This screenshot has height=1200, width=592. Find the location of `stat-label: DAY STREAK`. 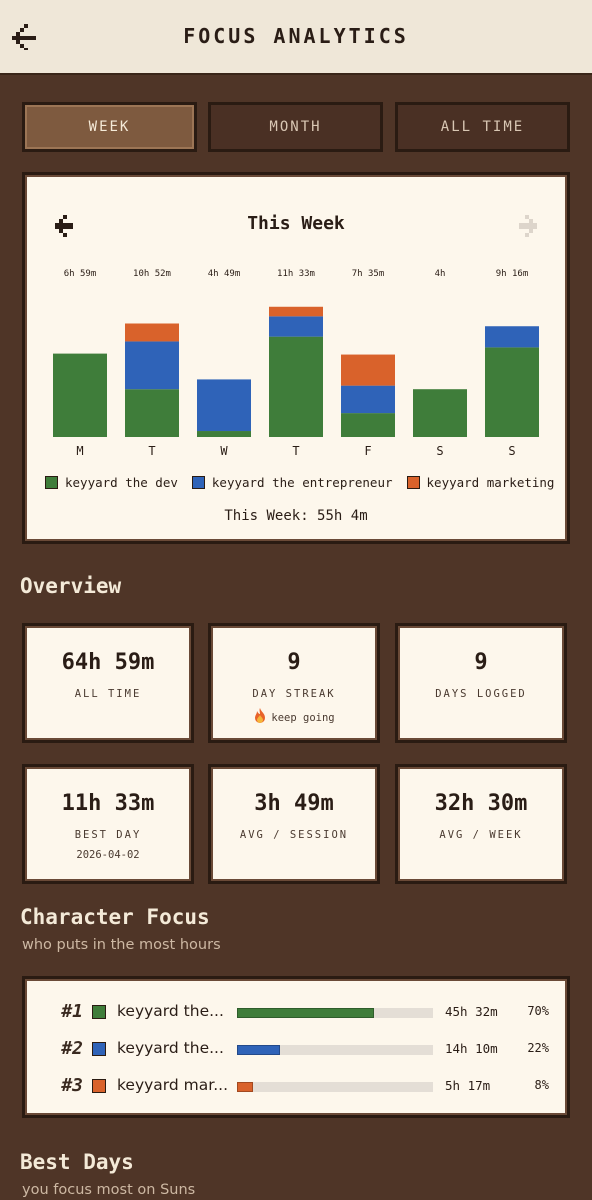

stat-label: DAY STREAK is located at coordinates (294, 694).